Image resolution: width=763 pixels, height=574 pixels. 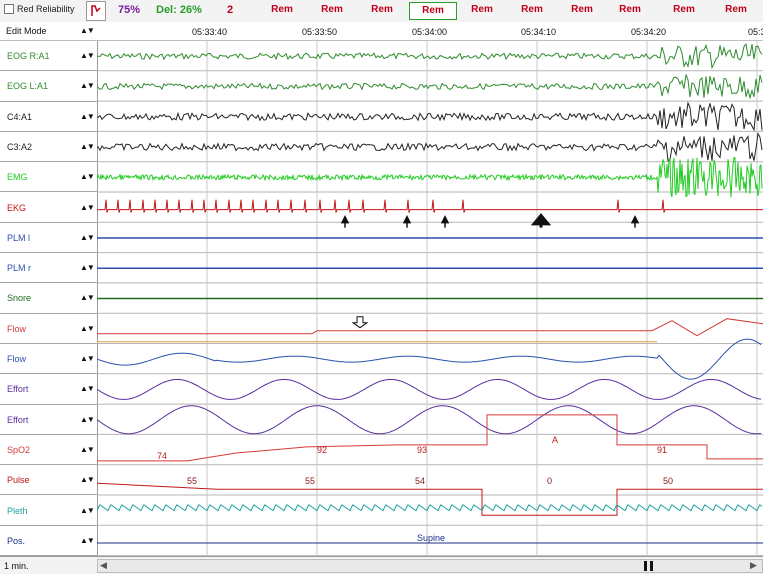 I want to click on channel-name: PLM l, so click(x=19, y=237).